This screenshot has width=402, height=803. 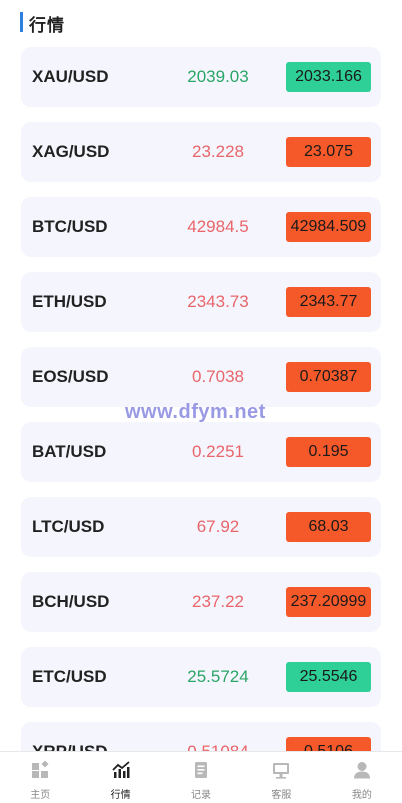 I want to click on market-price: 67.92, so click(x=218, y=526).